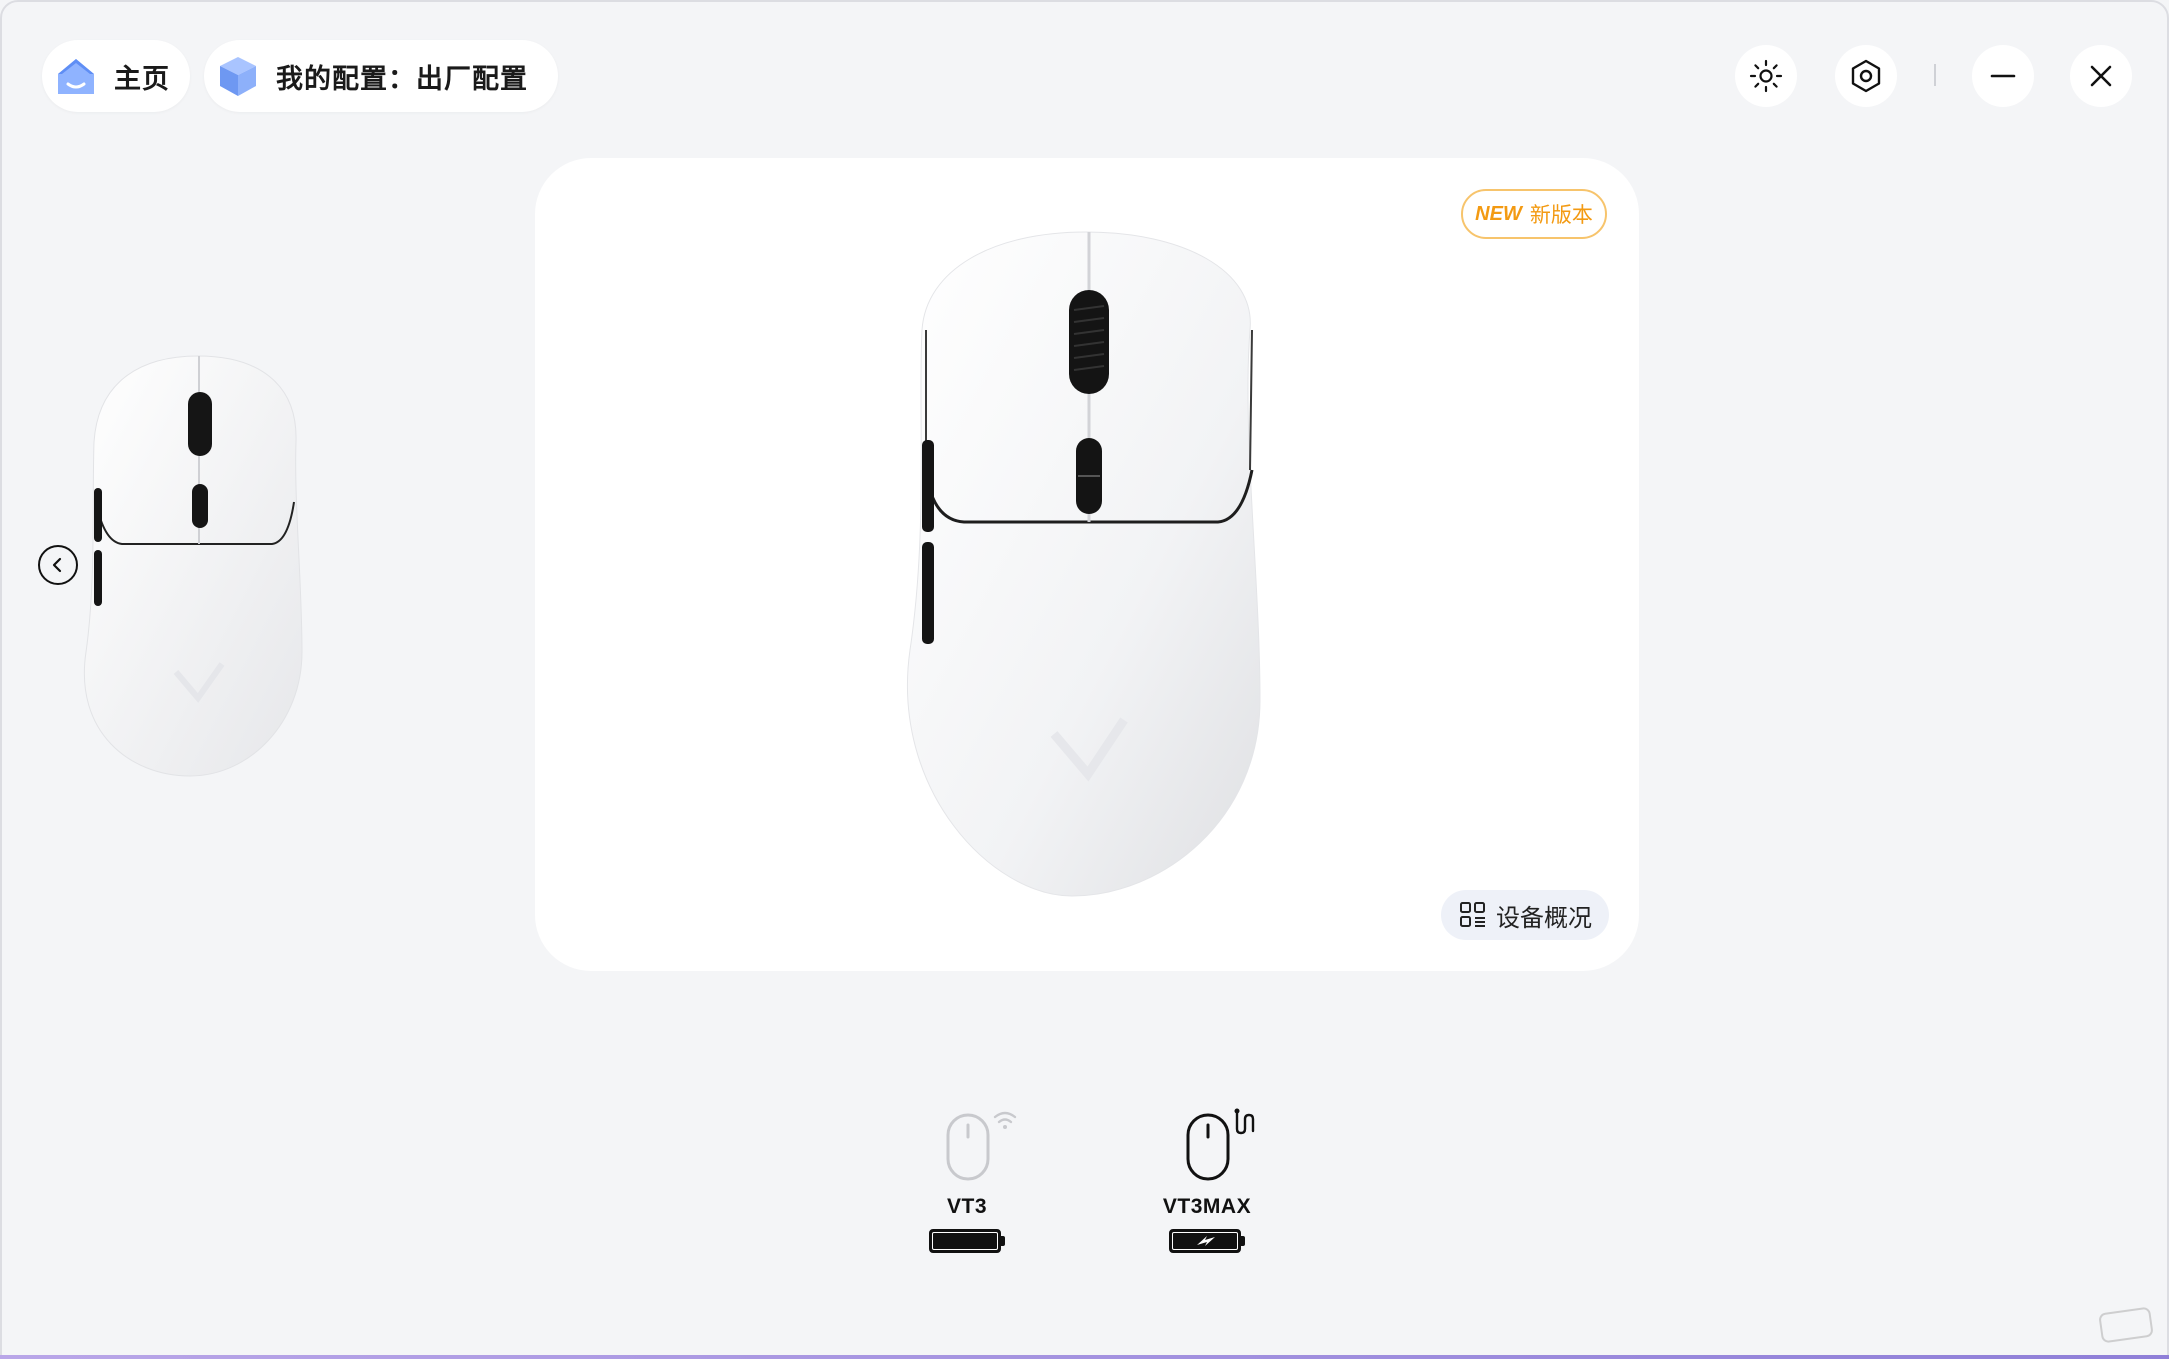 This screenshot has width=2169, height=1359. I want to click on device-name: VT3MAX, so click(1207, 1206).